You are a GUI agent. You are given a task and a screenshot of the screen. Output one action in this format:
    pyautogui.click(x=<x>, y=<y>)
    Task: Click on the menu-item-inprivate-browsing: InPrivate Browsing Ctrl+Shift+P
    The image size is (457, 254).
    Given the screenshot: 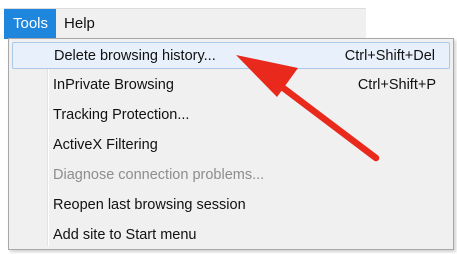 What is the action you would take?
    pyautogui.click(x=231, y=85)
    